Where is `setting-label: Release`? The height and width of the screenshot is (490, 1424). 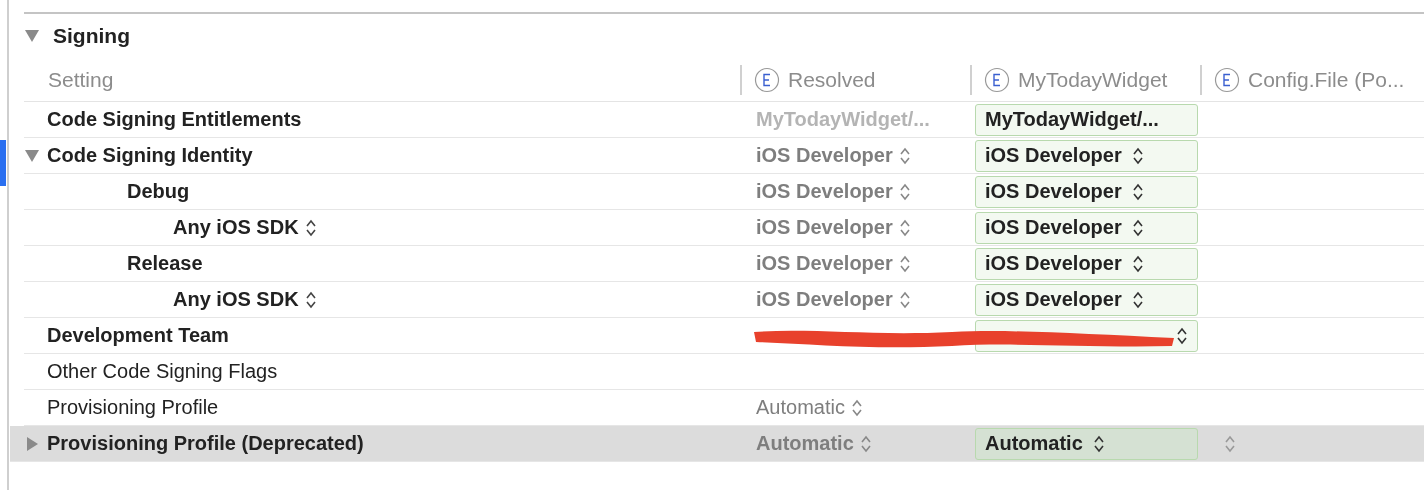 setting-label: Release is located at coordinates (165, 263).